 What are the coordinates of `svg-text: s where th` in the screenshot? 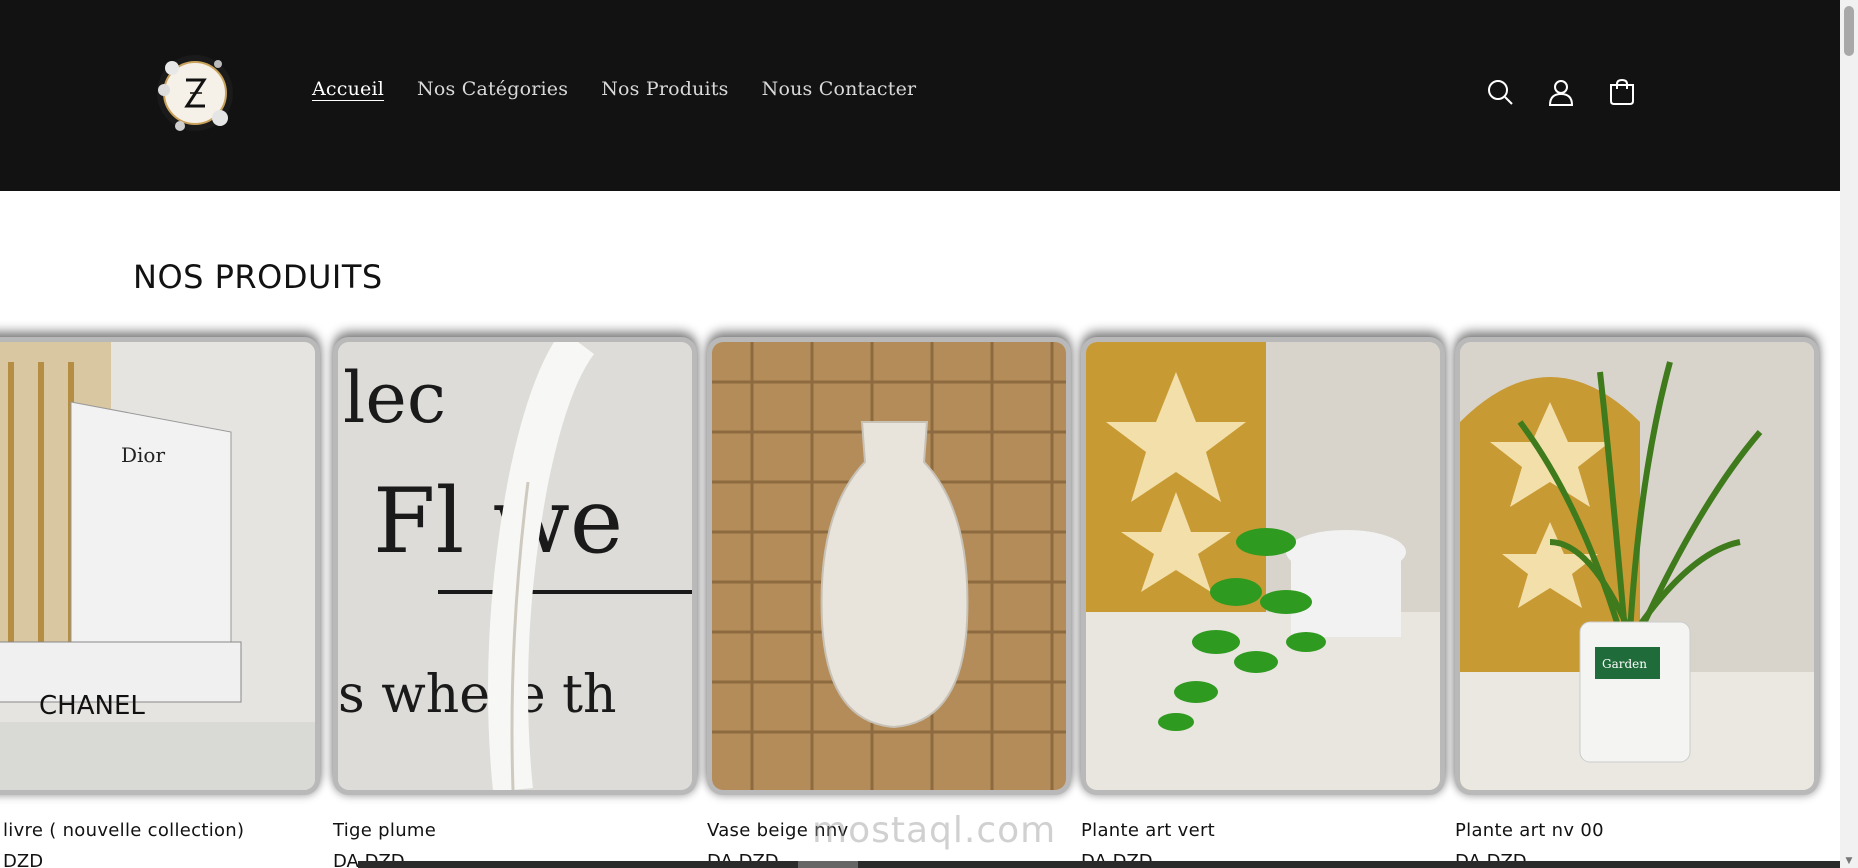 It's located at (477, 695).